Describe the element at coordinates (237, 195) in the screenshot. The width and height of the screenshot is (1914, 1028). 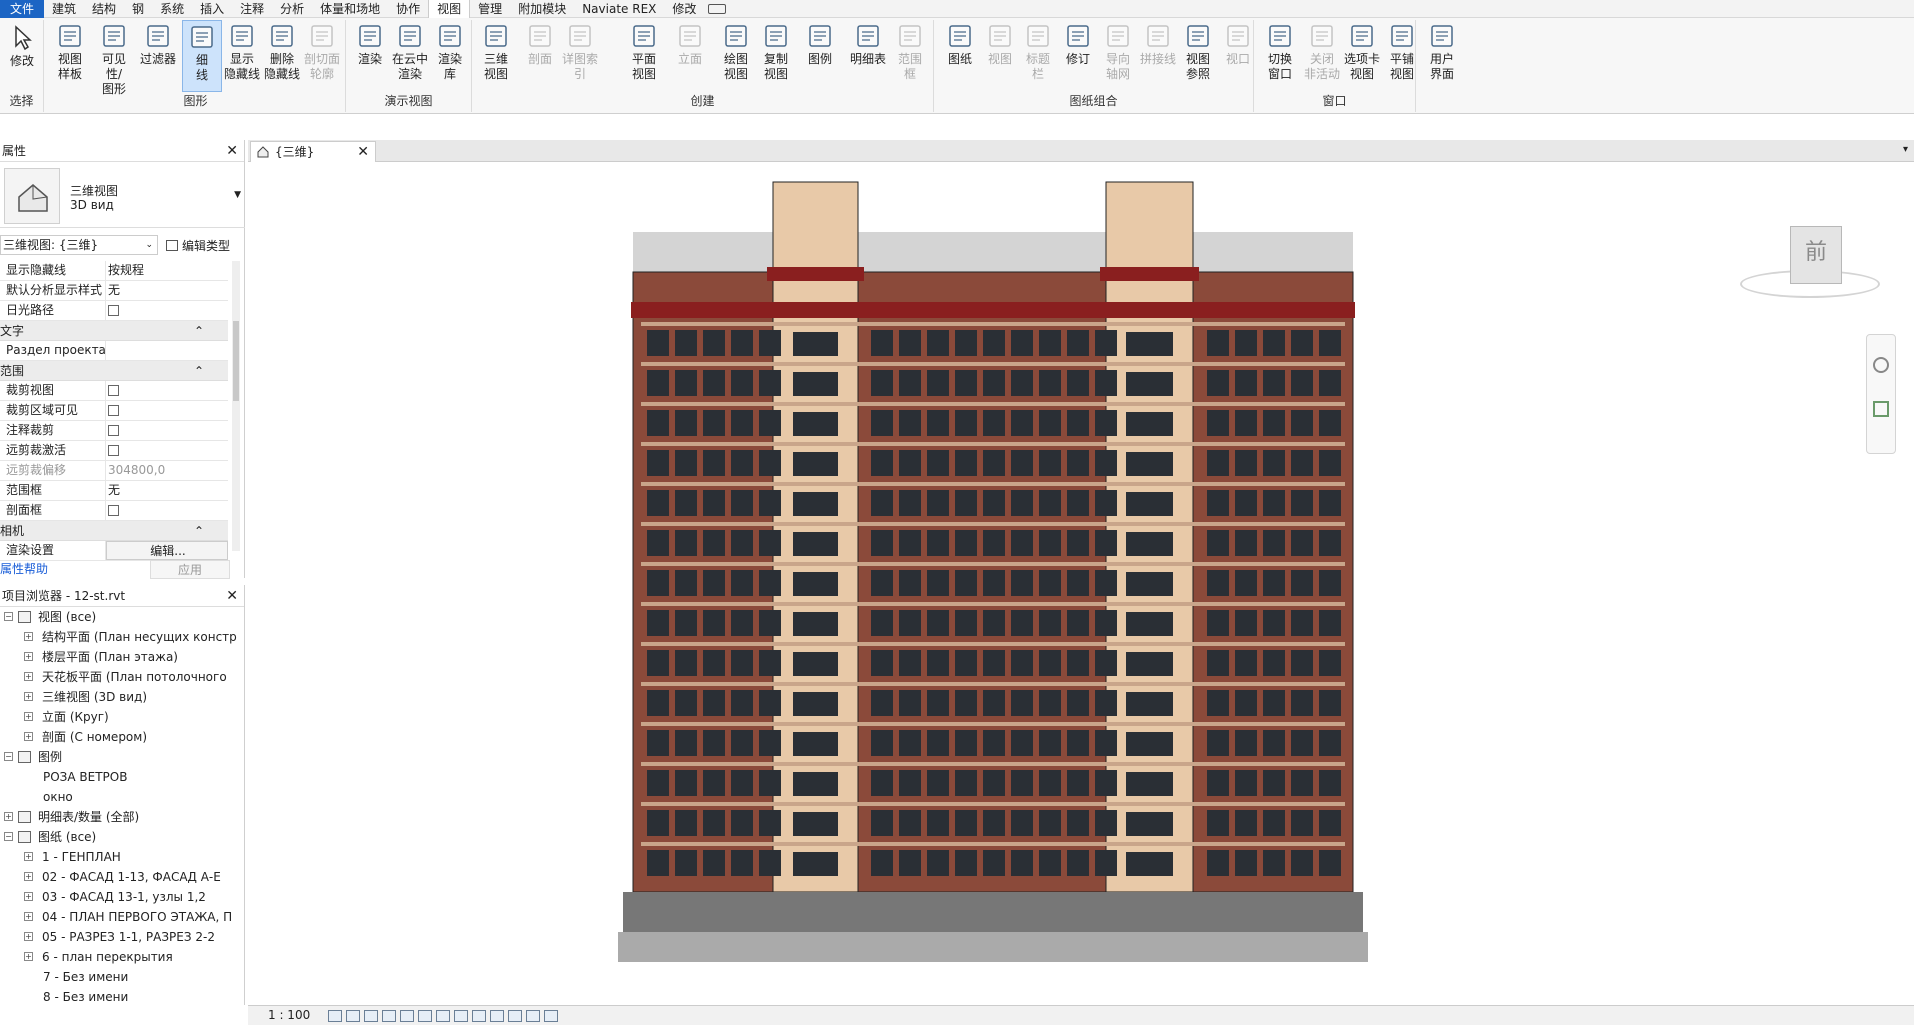
I see `chevron-down-icon: ▼` at that location.